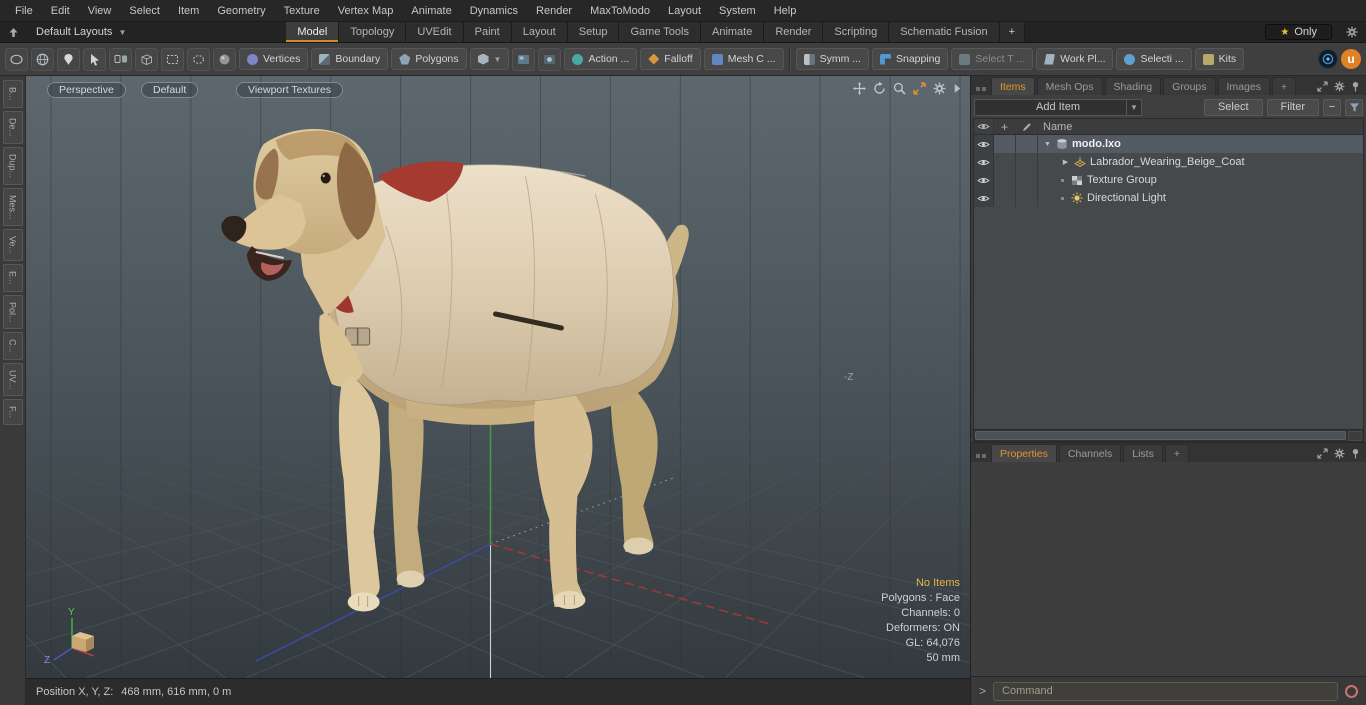  I want to click on horizontal-scrollbar, so click(1168, 435).